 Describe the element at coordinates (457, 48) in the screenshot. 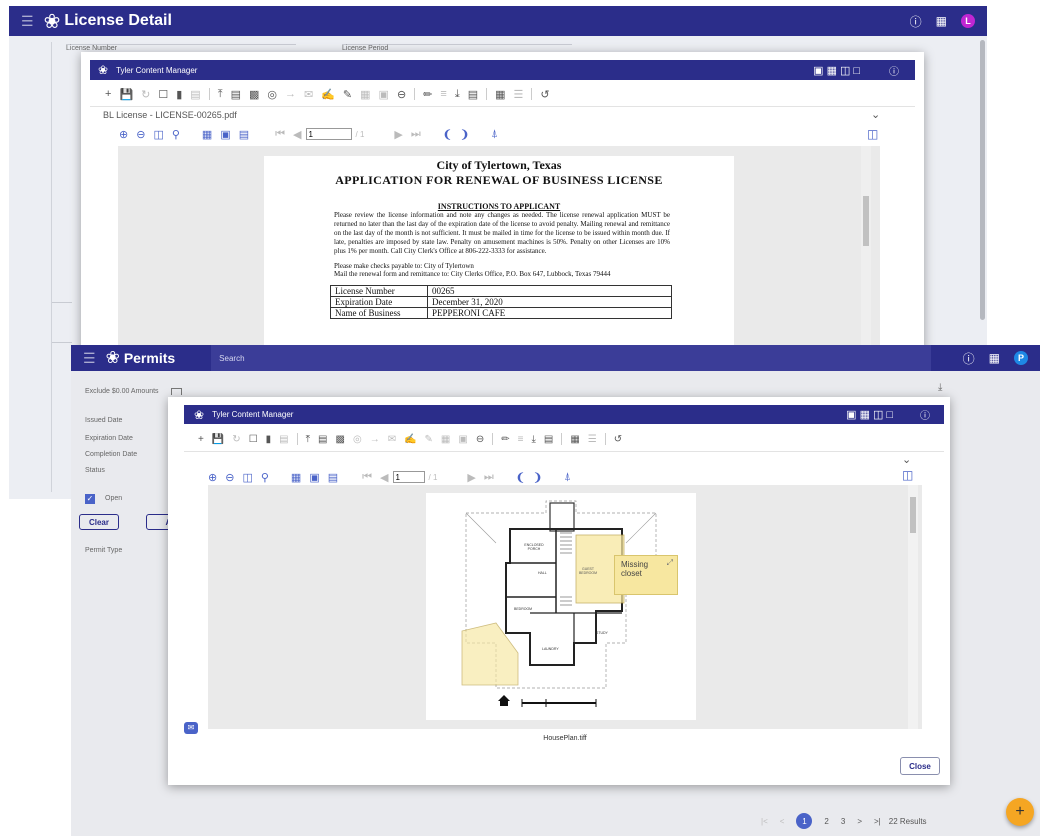

I see `license-period-field: License Period` at that location.